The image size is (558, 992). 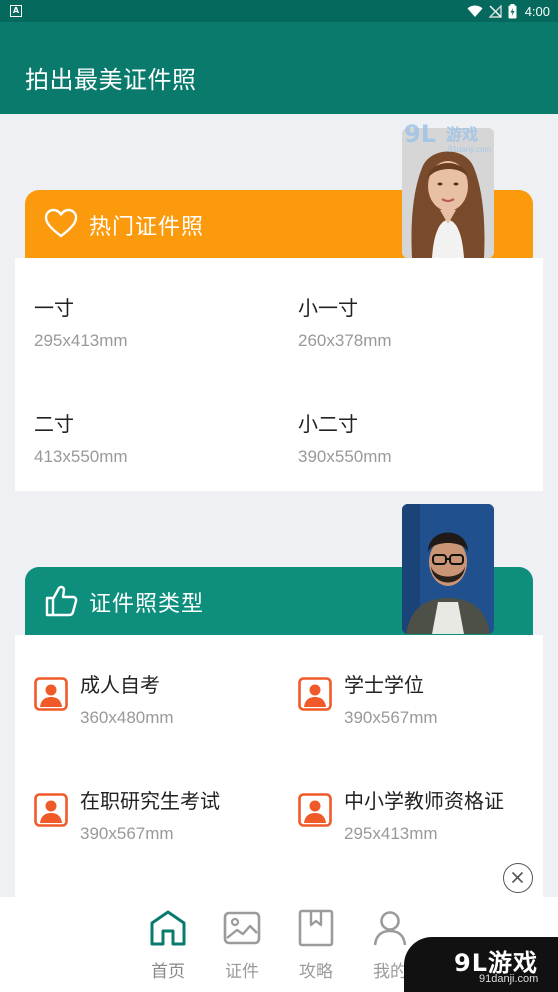 I want to click on size-option-dimensions: 295x413mm, so click(x=81, y=340).